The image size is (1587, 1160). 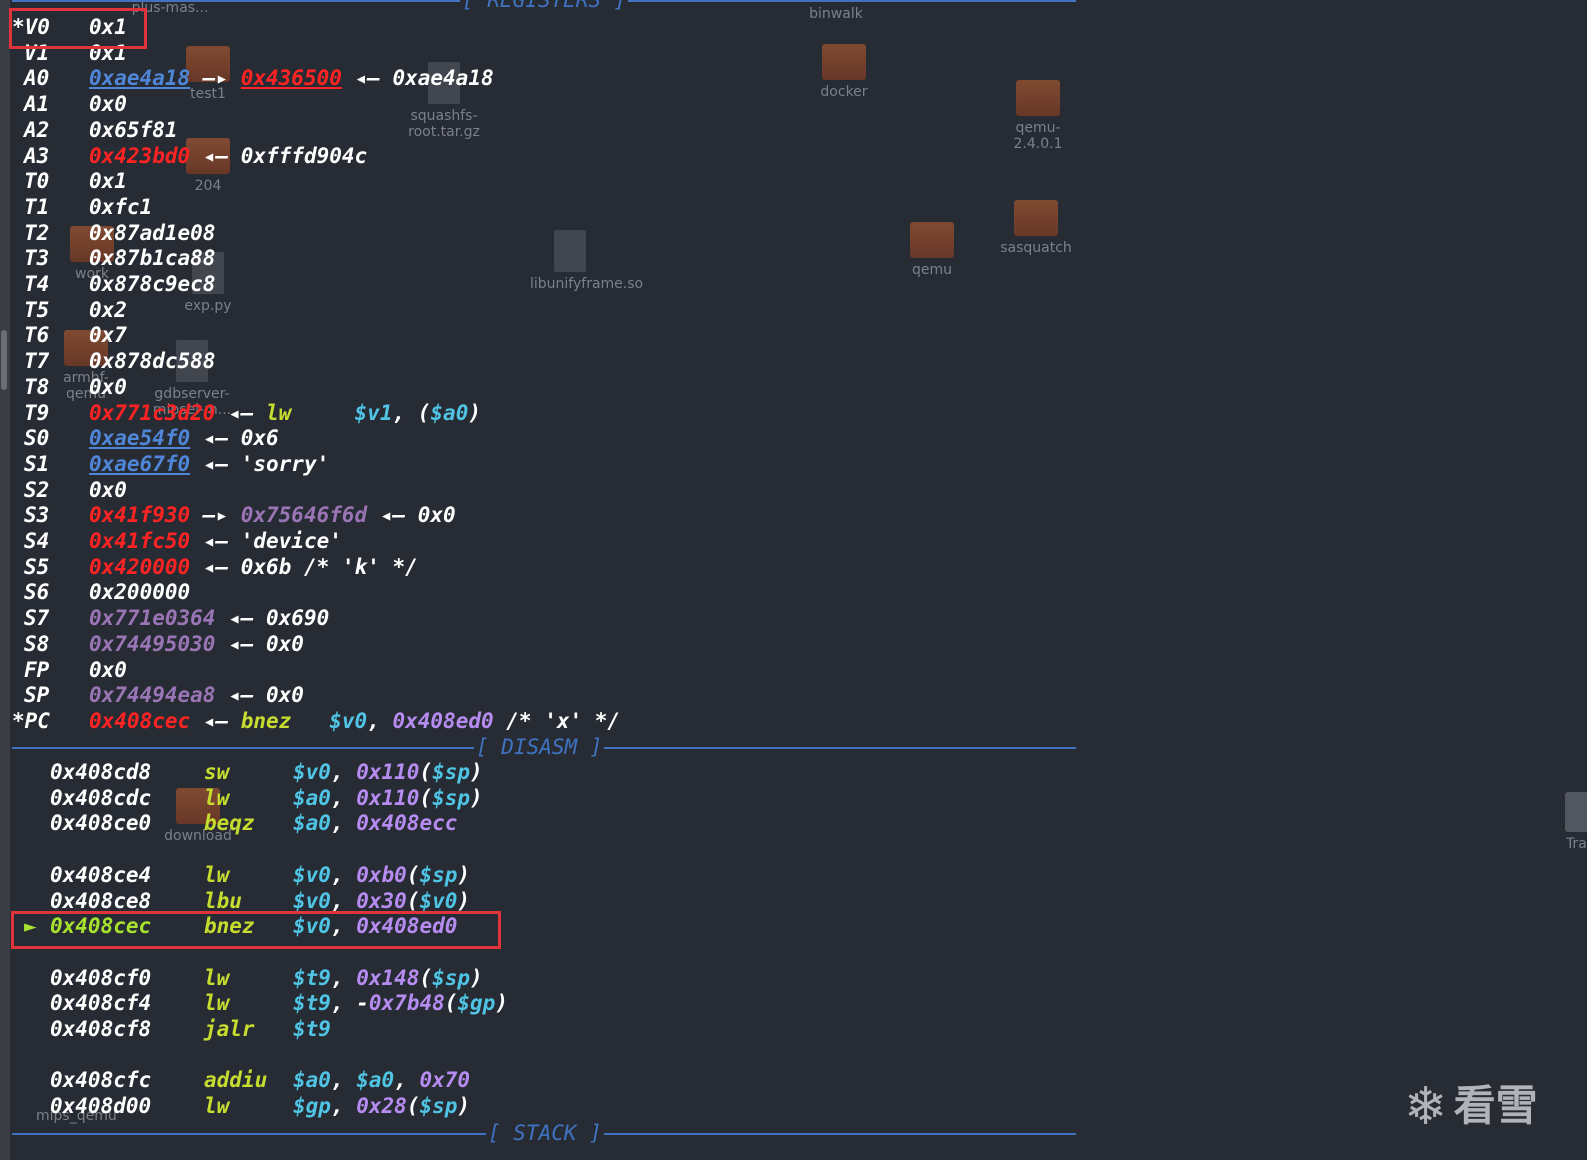 I want to click on instruction-address: 0x408ce4, so click(x=101, y=874).